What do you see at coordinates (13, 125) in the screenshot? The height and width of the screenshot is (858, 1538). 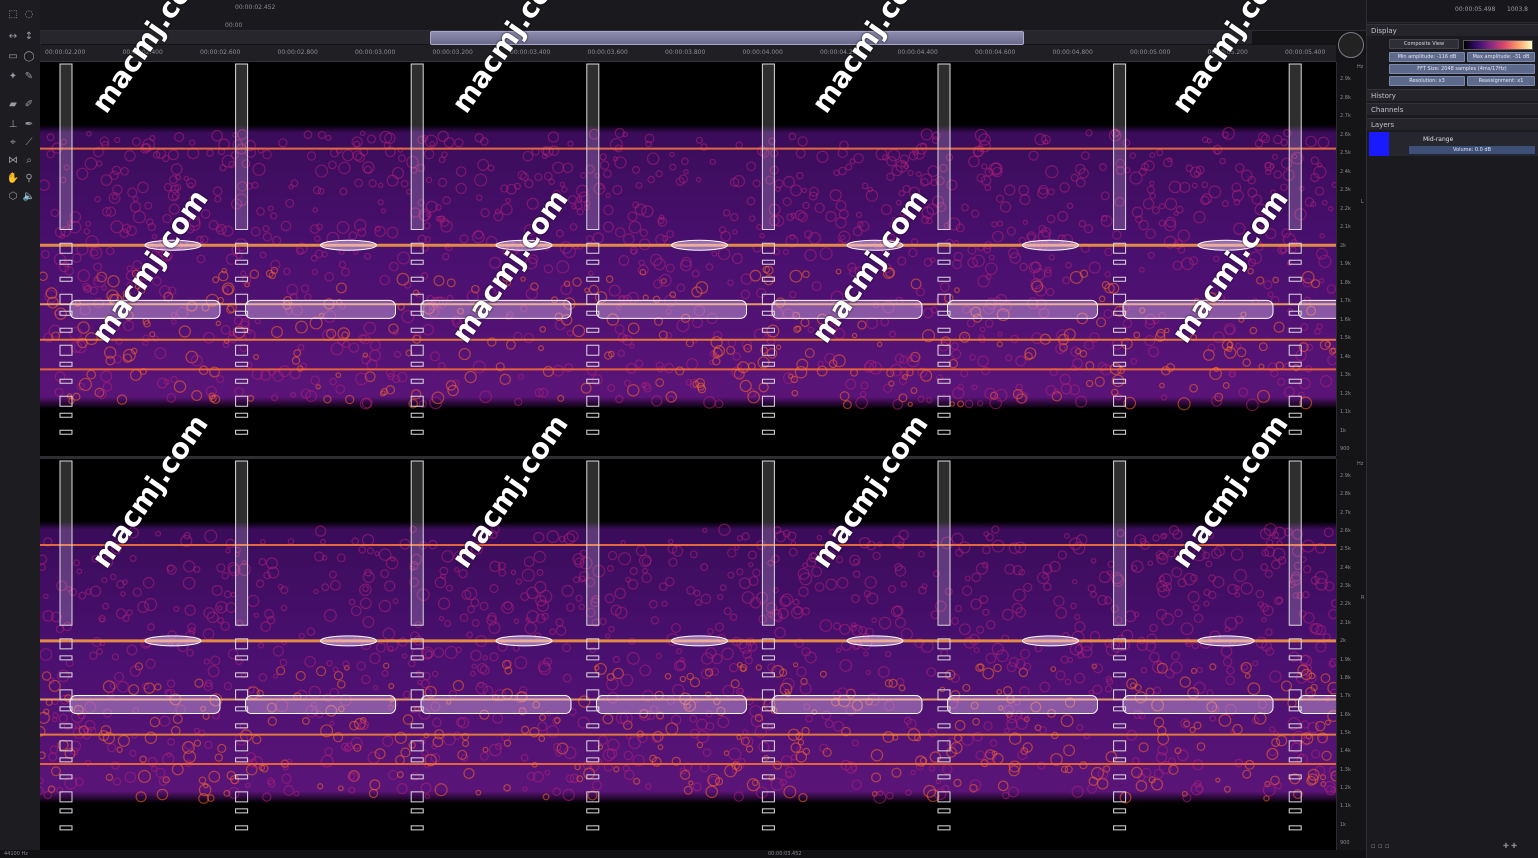 I see `stamp-icon: ⊥` at bounding box center [13, 125].